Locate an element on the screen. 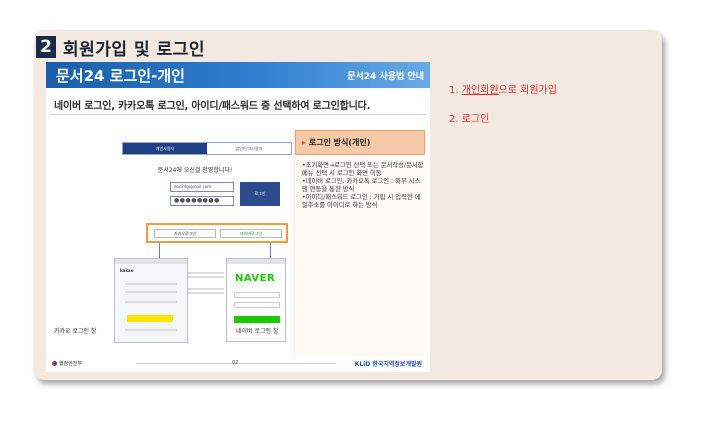 The image size is (704, 422). slide-footer: 행정안전부 02 KLiD 한국지역정보개발원 is located at coordinates (238, 364).